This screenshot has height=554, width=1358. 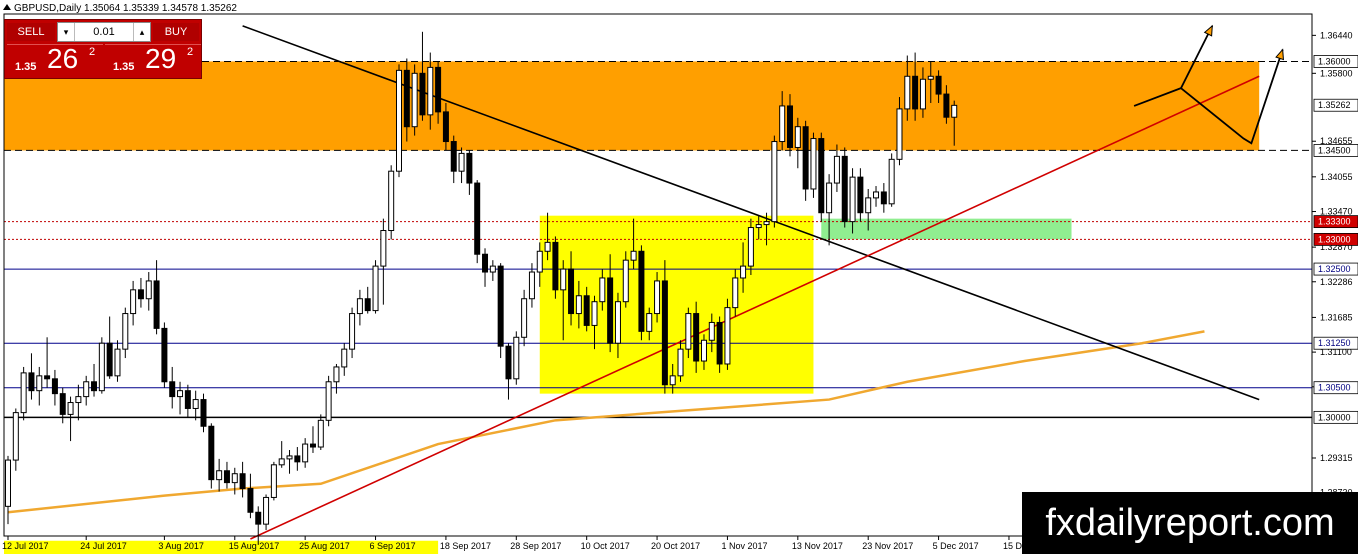 What do you see at coordinates (141, 32) in the screenshot?
I see `lot-increase-icon: ▴` at bounding box center [141, 32].